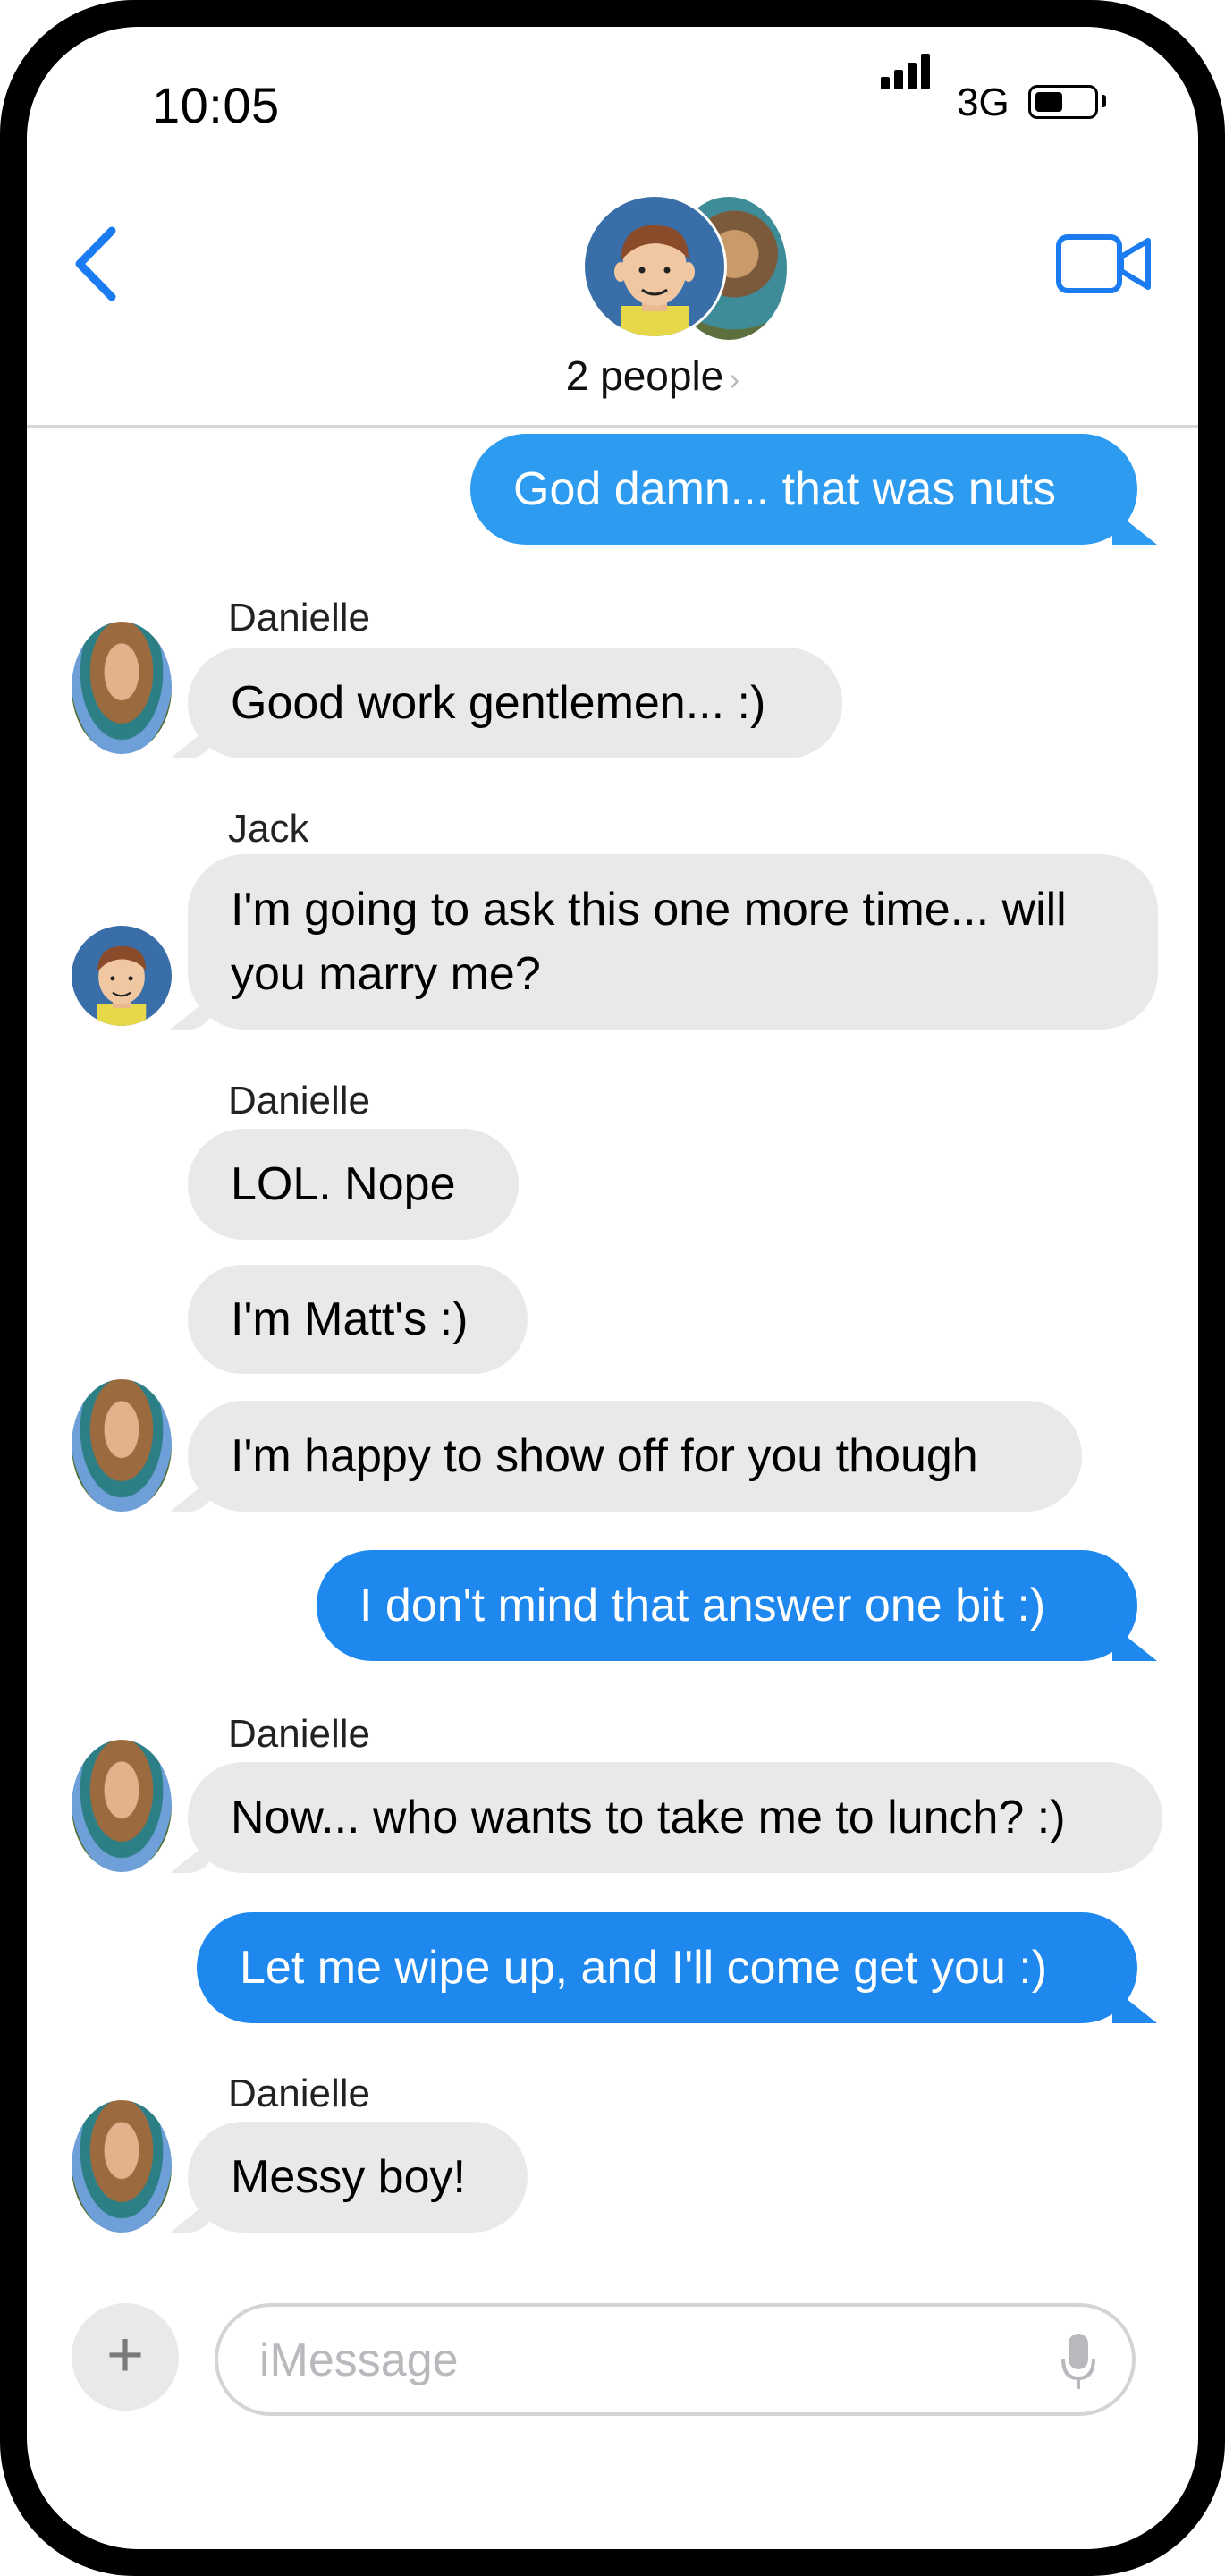 The image size is (1225, 2576). I want to click on microphone-icon, so click(1078, 2361).